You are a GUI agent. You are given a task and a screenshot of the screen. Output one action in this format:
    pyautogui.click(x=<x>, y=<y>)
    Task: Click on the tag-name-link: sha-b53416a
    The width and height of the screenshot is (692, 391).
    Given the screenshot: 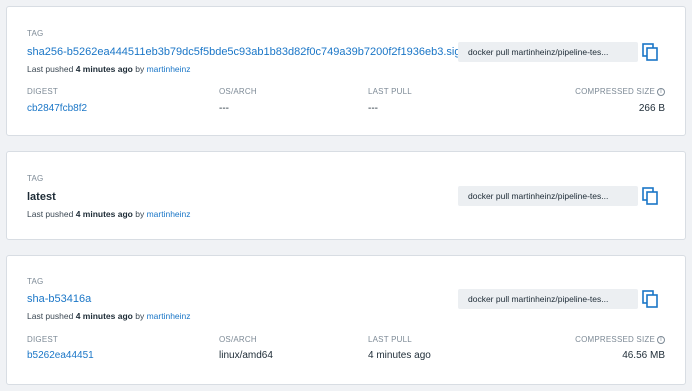 What is the action you would take?
    pyautogui.click(x=59, y=299)
    